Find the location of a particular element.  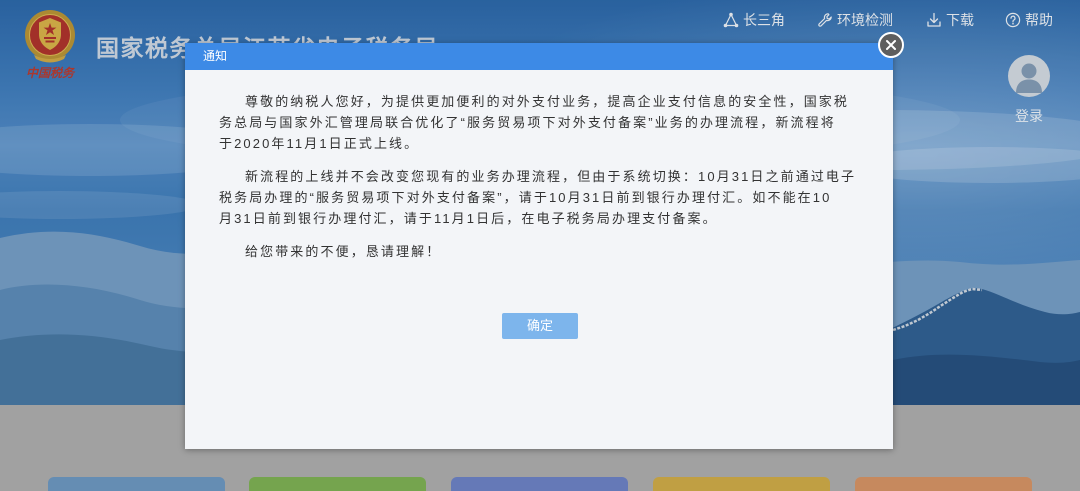

close-icon is located at coordinates (891, 45).